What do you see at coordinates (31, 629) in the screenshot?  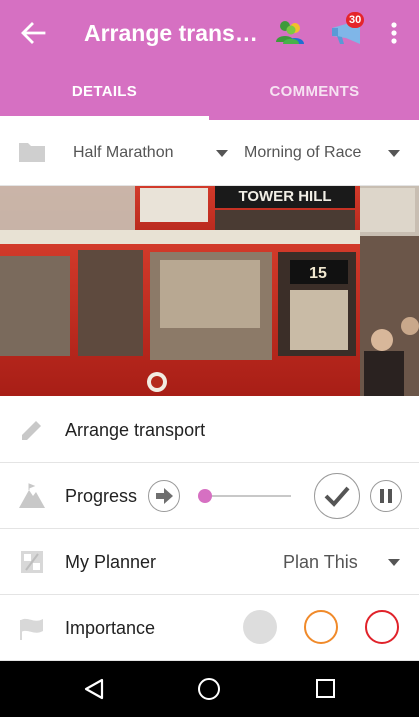 I see `flag-icon` at bounding box center [31, 629].